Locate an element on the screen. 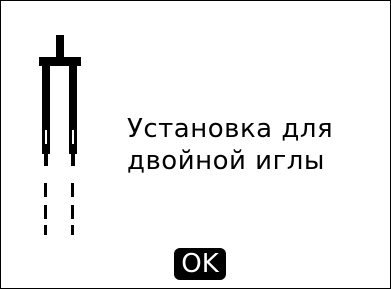 The width and height of the screenshot is (391, 289). twin-needle-icon is located at coordinates (60, 135).